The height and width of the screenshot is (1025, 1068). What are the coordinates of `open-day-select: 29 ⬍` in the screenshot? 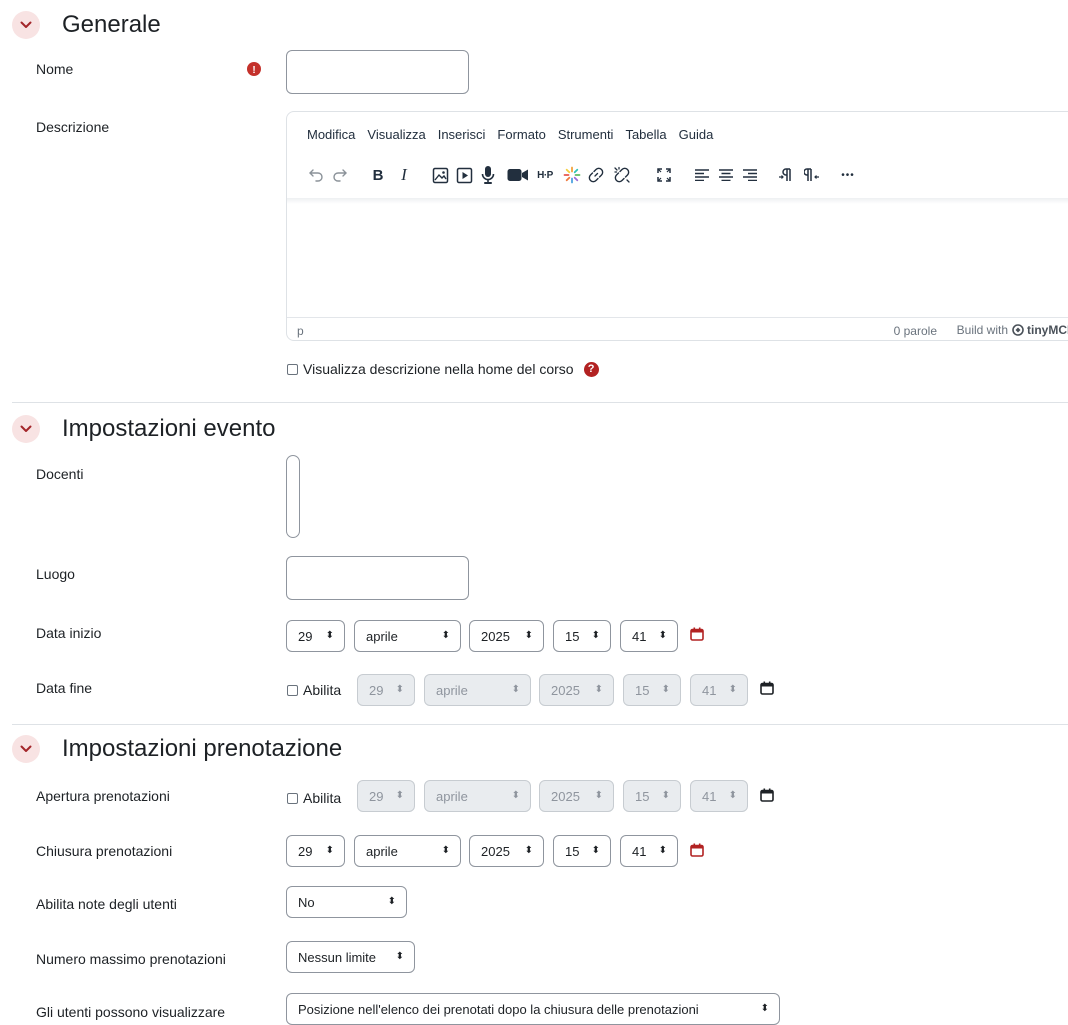 It's located at (386, 796).